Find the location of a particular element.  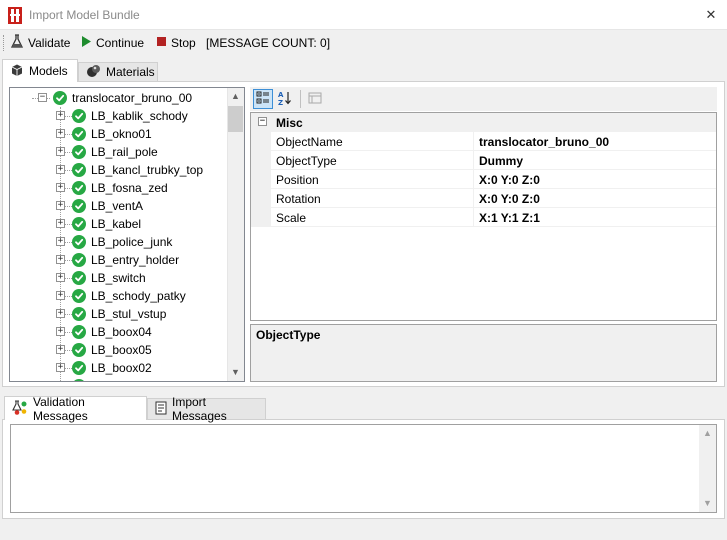

tab-validation-label: Validation Messages is located at coordinates (60, 408).